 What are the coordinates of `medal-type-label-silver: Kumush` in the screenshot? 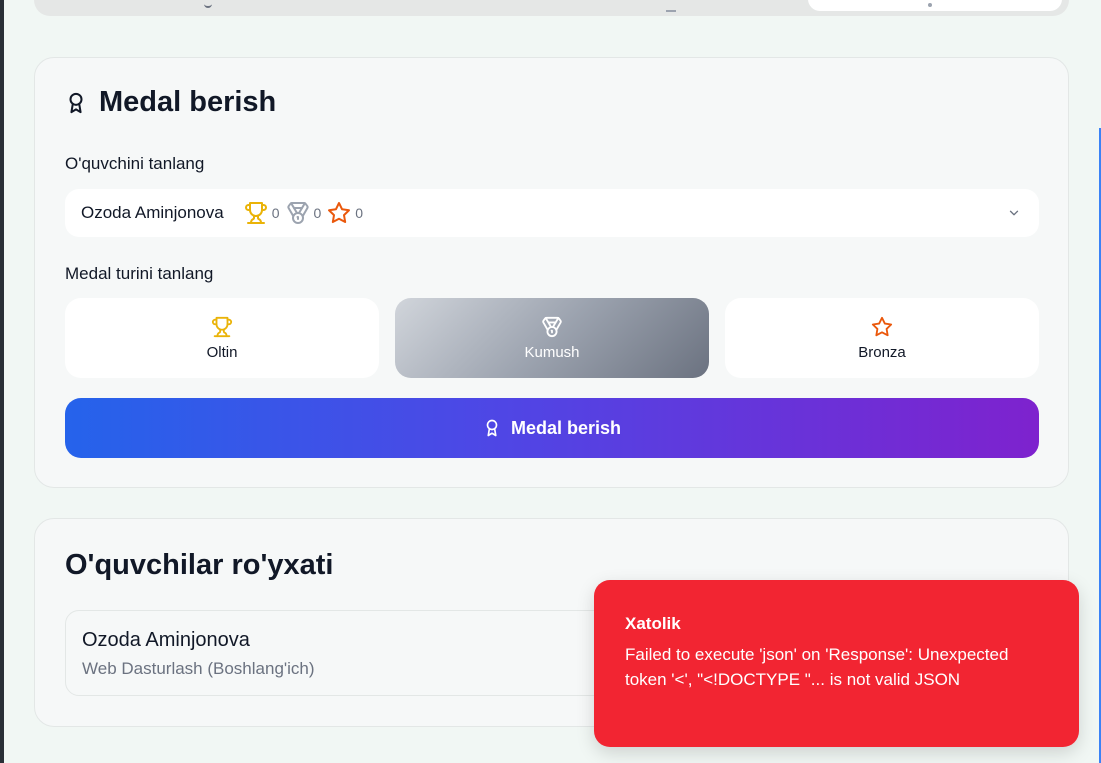 It's located at (552, 352).